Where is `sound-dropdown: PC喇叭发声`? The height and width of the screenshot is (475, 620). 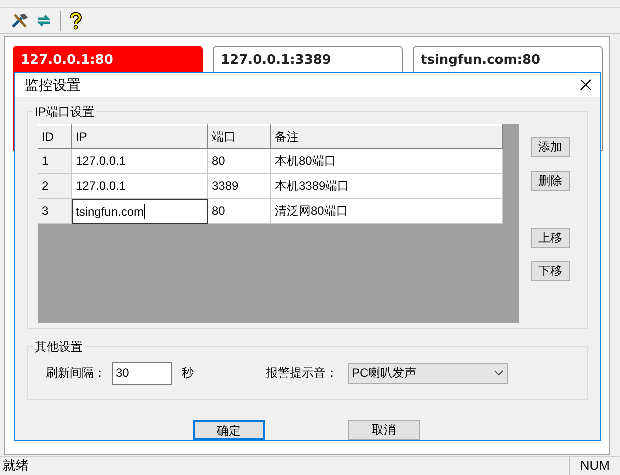
sound-dropdown: PC喇叭发声 is located at coordinates (428, 373).